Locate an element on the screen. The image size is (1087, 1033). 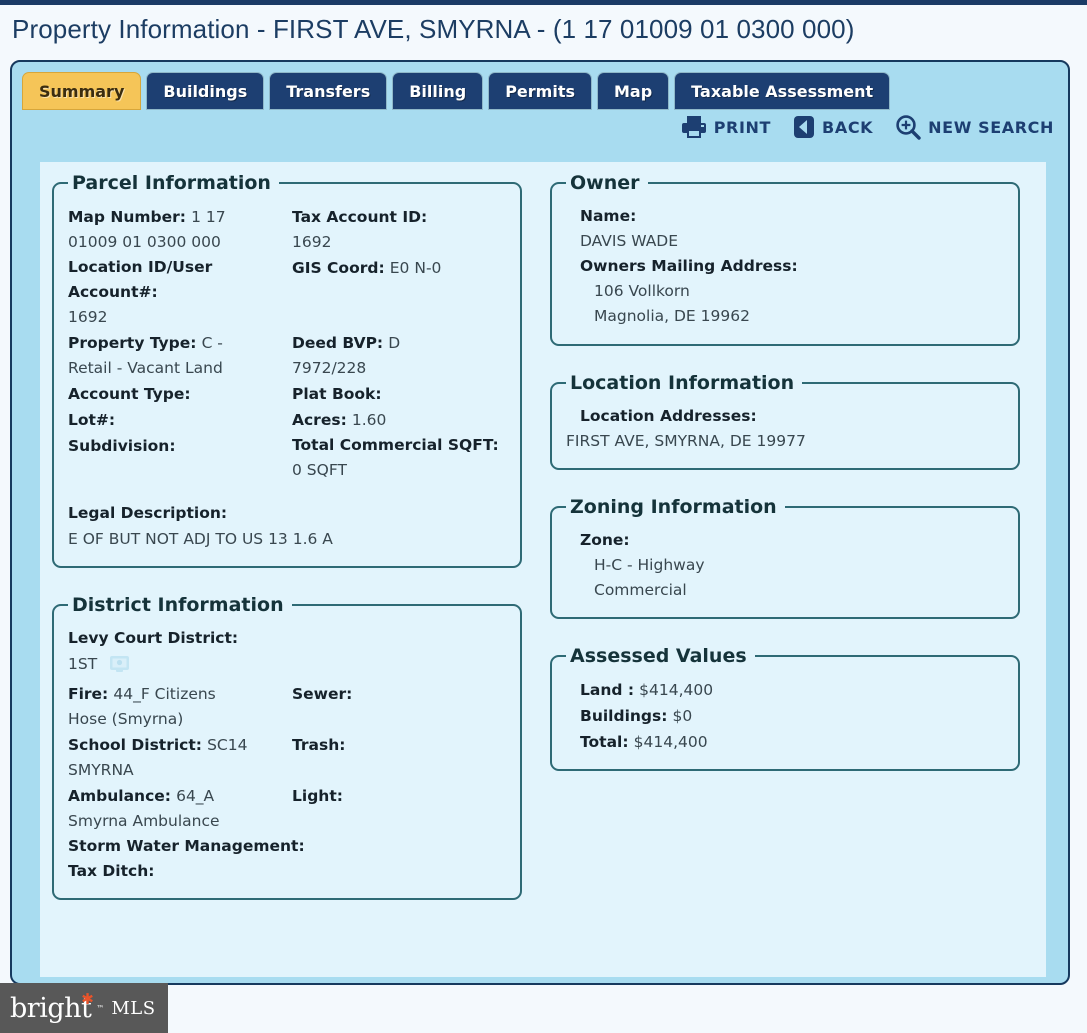
property-type-value-2: Retail - Vacant Land is located at coordinates (145, 368).